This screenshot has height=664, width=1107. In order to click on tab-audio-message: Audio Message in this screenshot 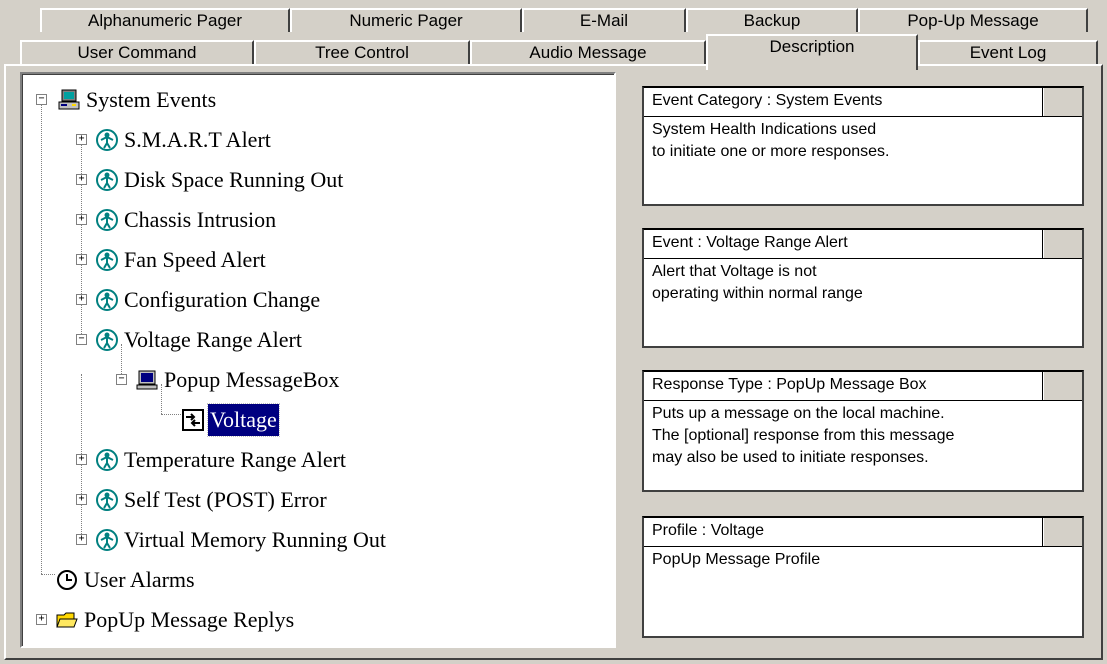, I will do `click(588, 52)`.